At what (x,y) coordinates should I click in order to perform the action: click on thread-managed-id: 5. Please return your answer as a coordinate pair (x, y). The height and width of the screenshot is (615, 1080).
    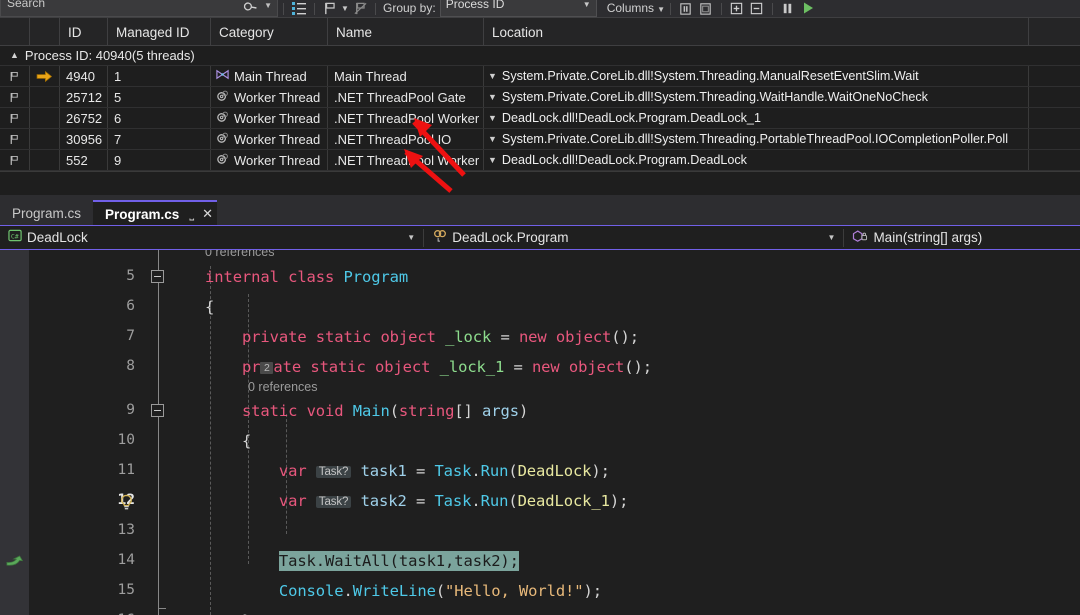
    Looking at the image, I should click on (159, 97).